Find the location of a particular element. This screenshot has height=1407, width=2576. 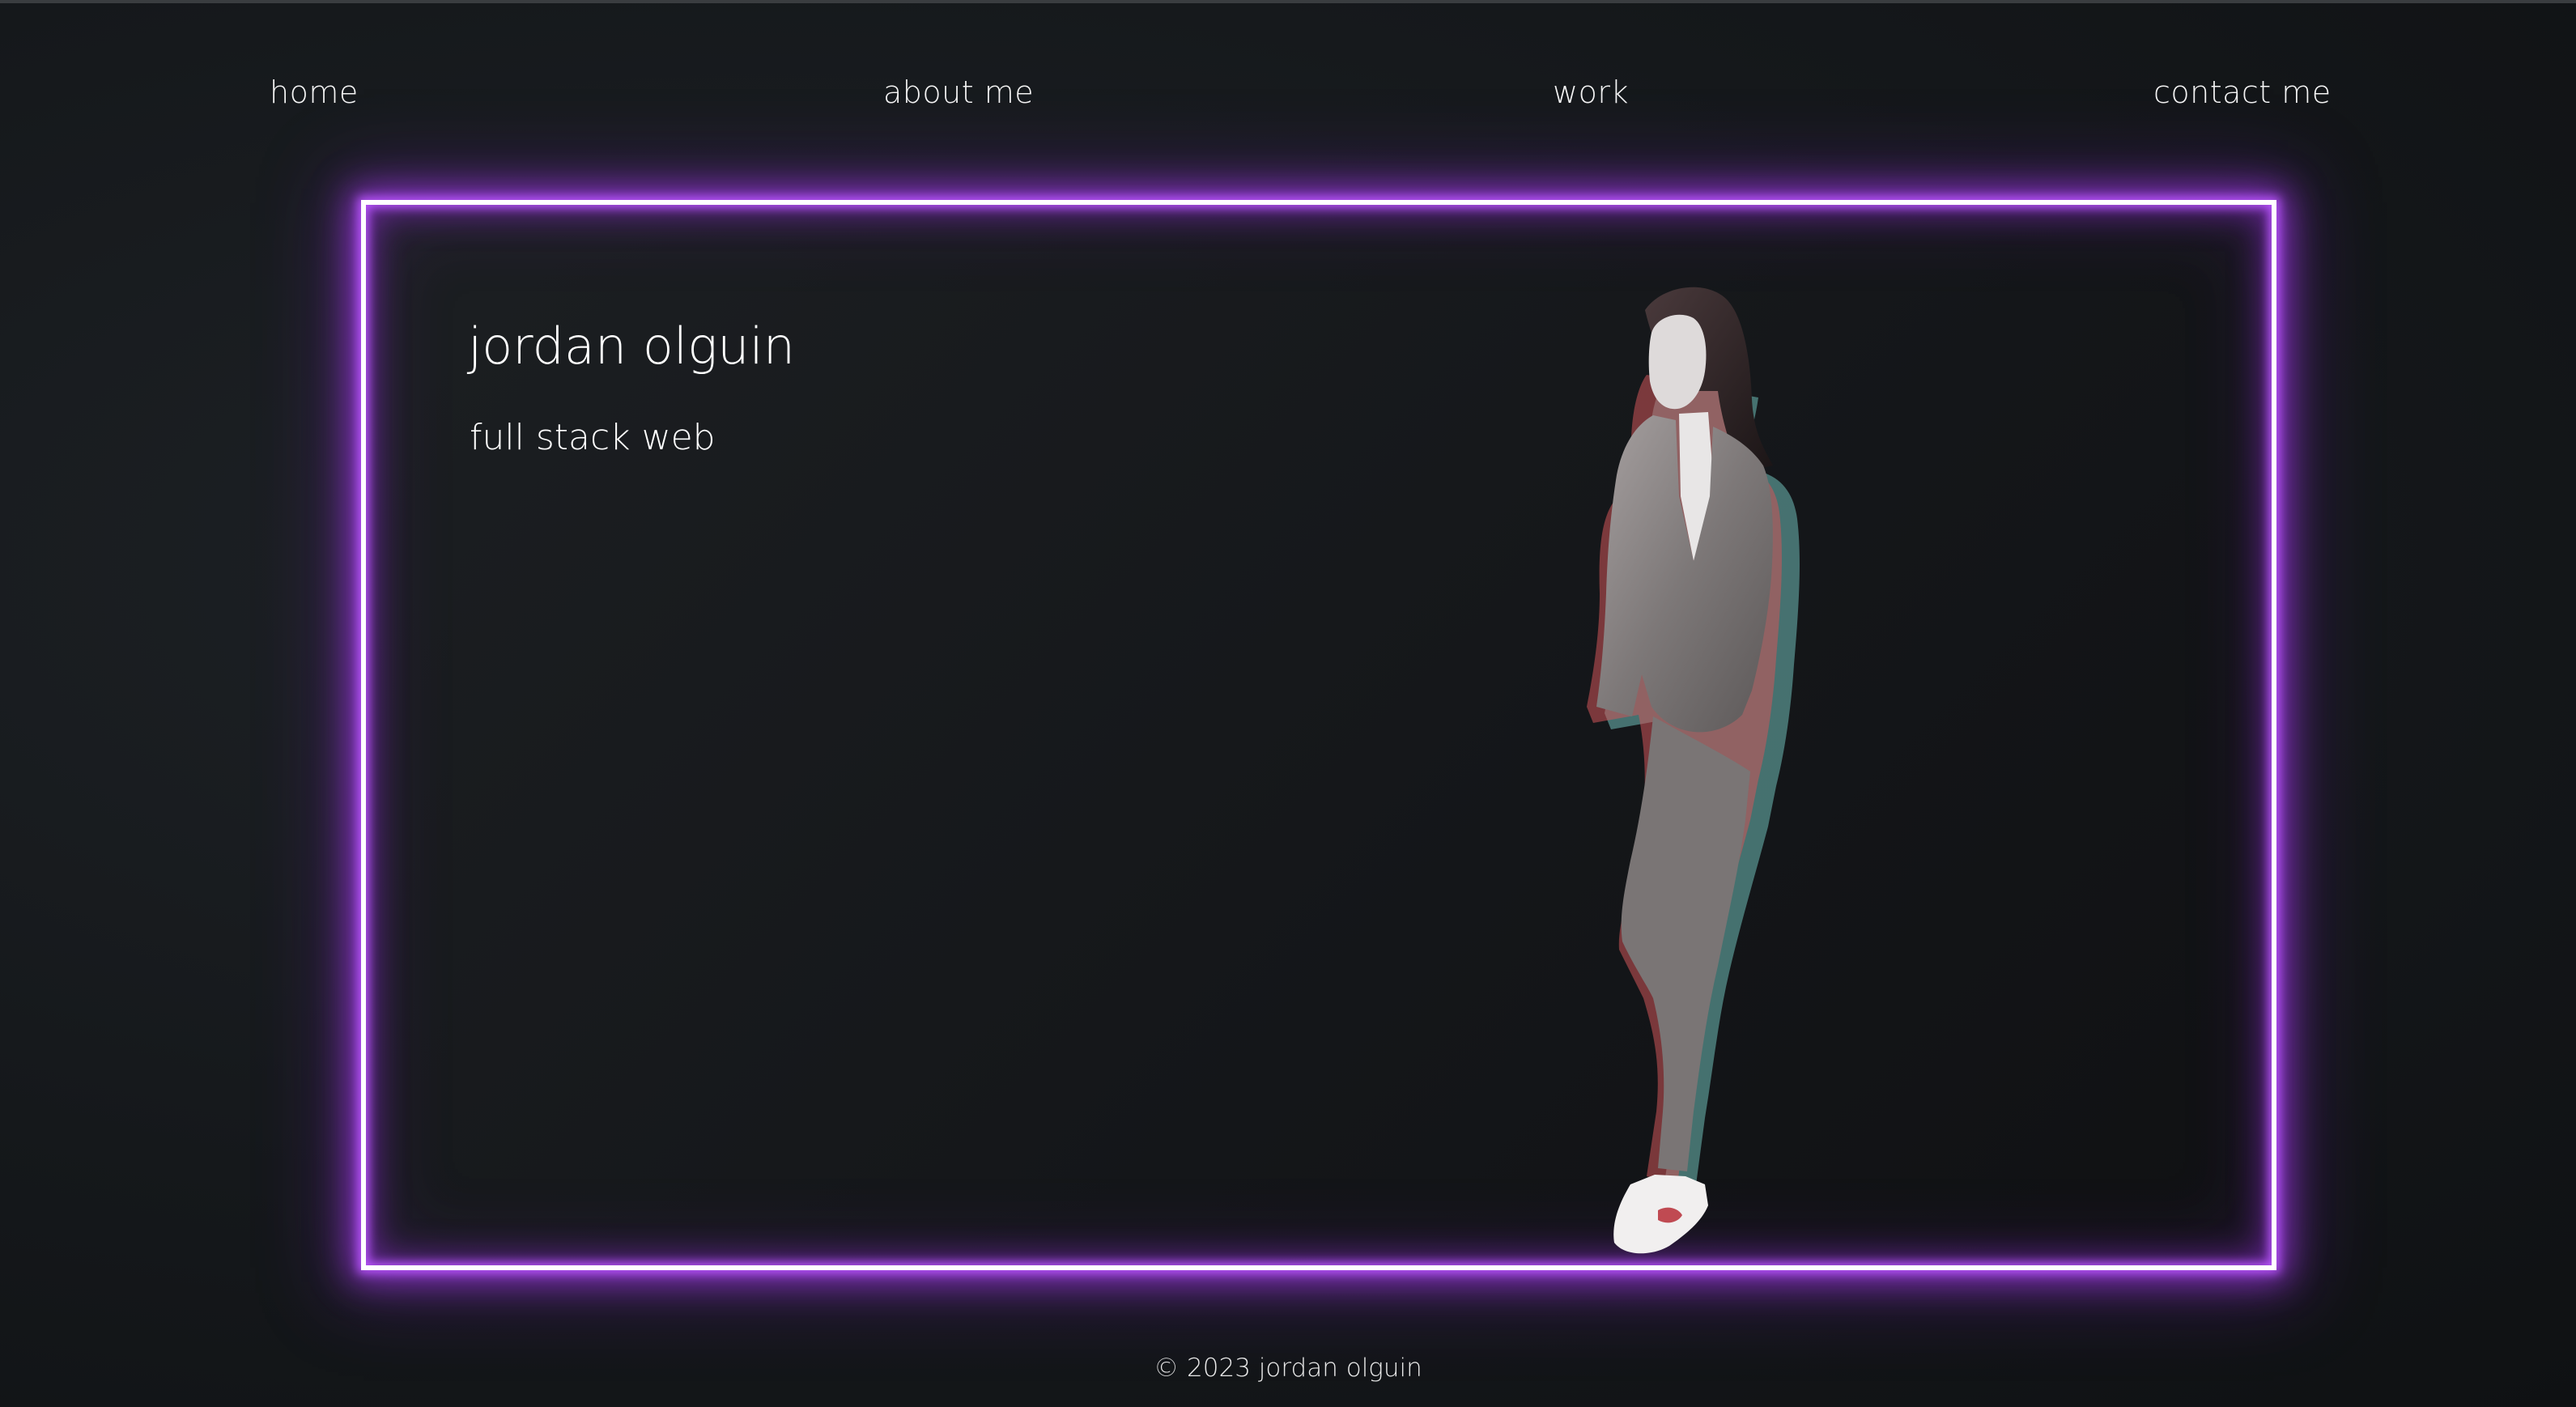

nav-link-contact-me: contact me is located at coordinates (2242, 92).